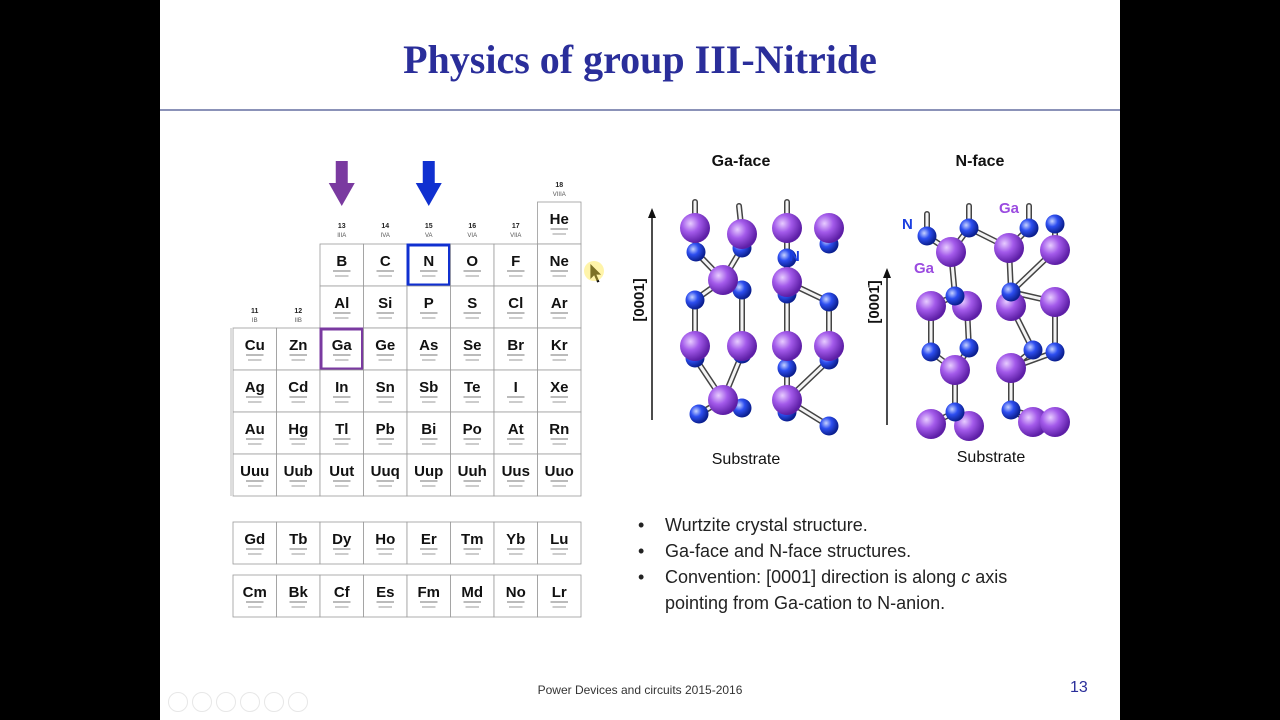  What do you see at coordinates (202, 702) in the screenshot?
I see `next-slide-icon` at bounding box center [202, 702].